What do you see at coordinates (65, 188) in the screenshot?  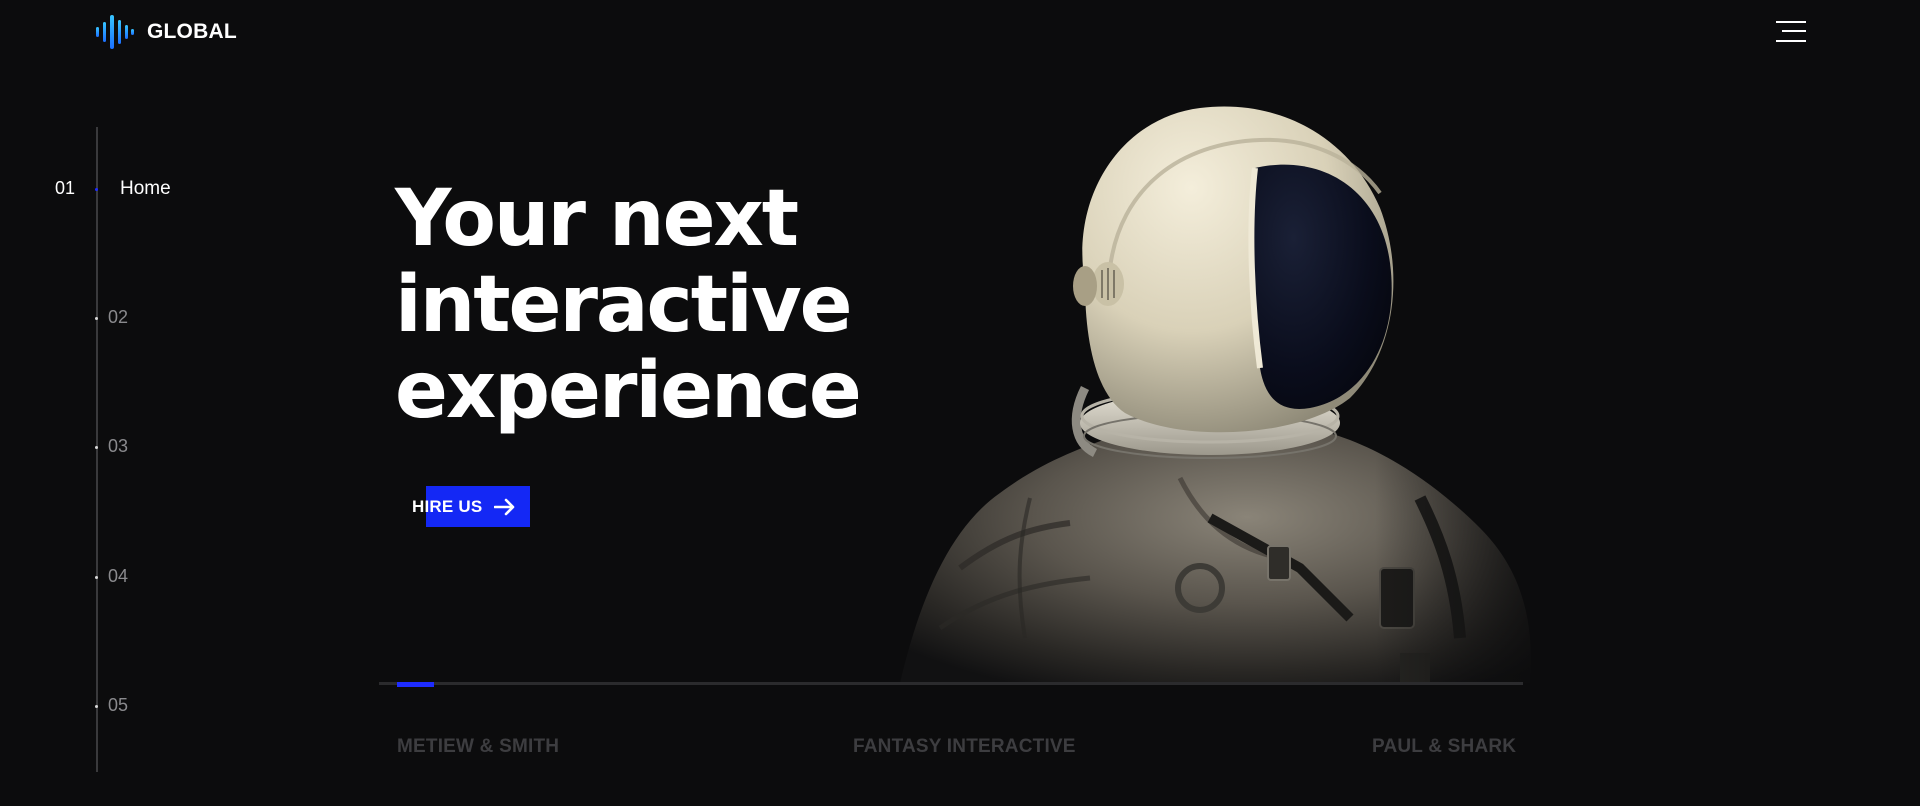 I see `side-nav-number: 01` at bounding box center [65, 188].